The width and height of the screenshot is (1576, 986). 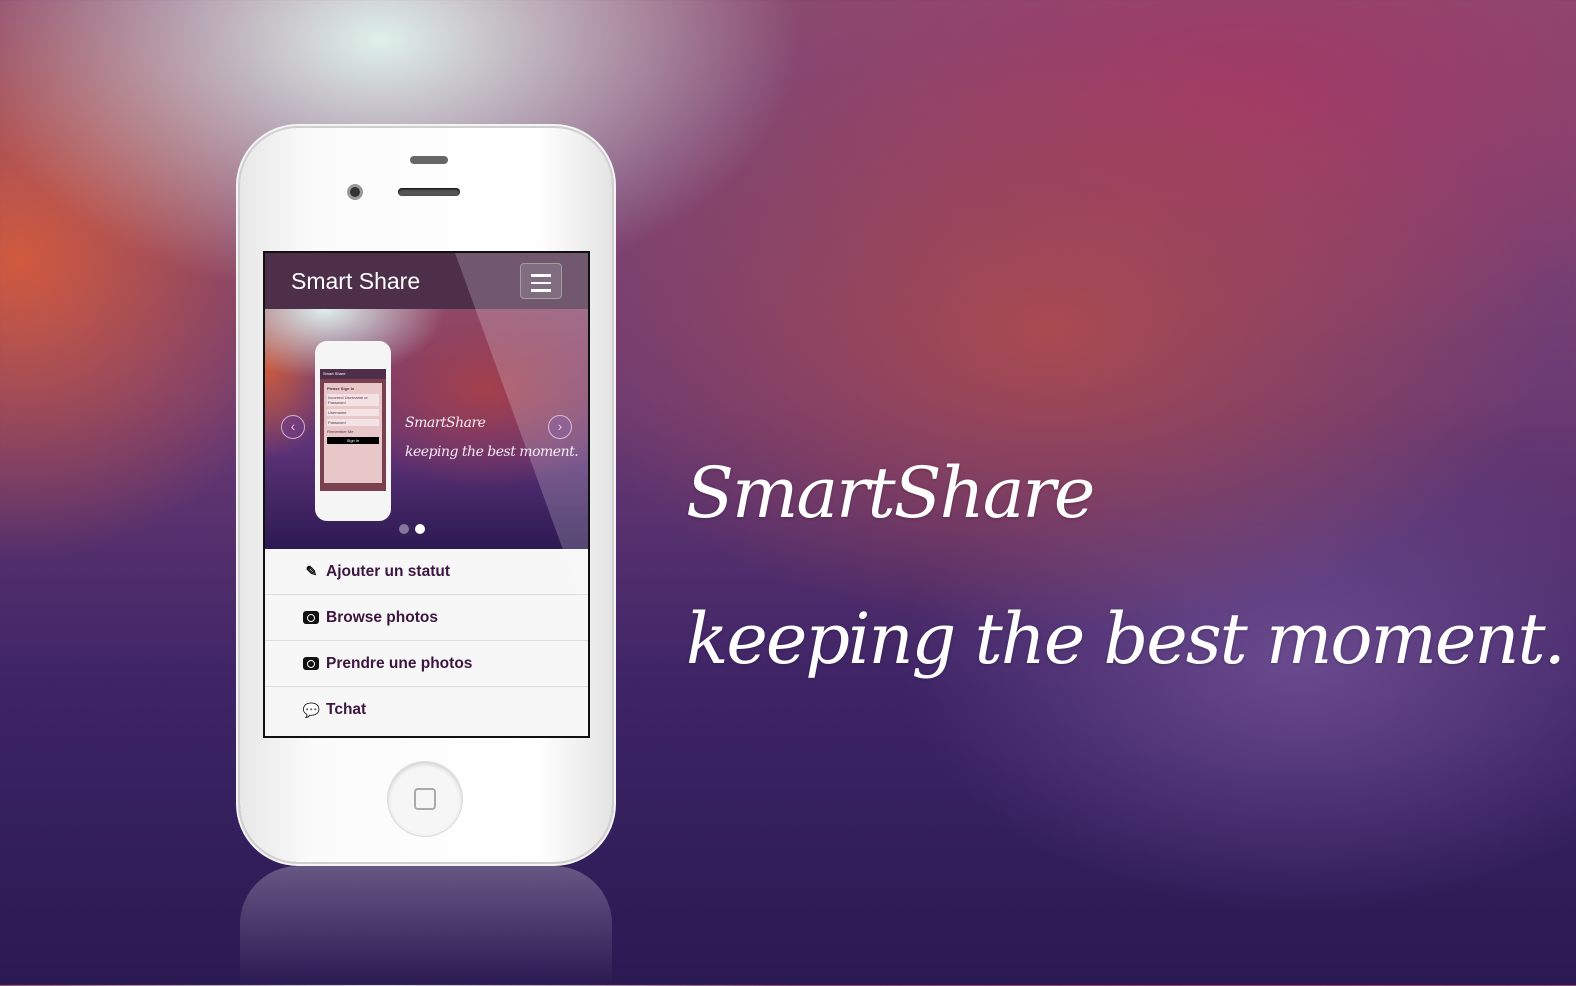 I want to click on menu-label: Ajouter un statut, so click(x=388, y=571).